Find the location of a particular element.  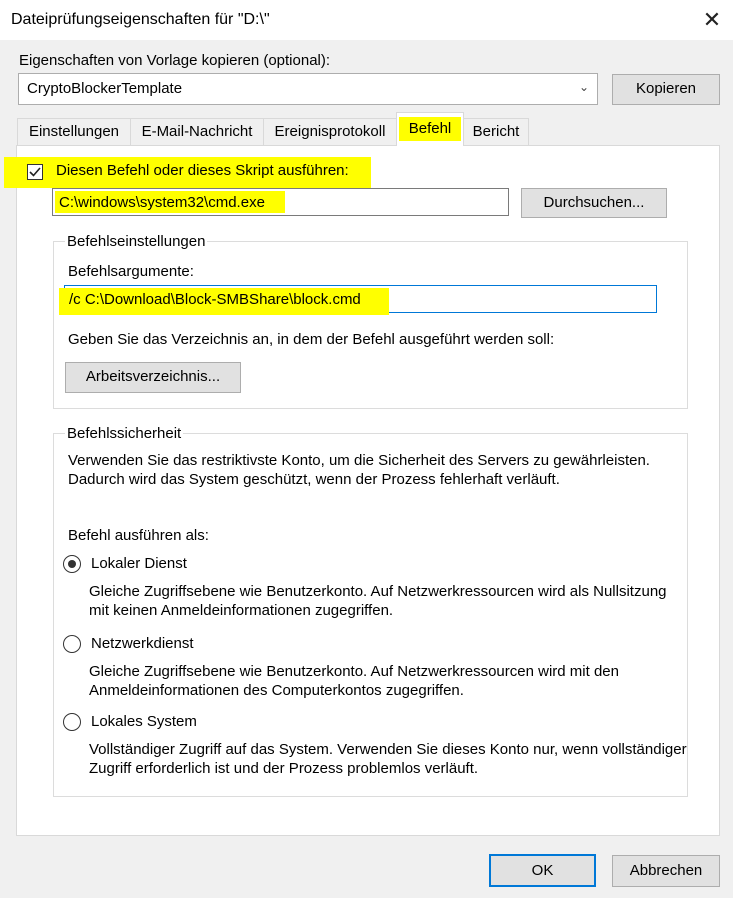

copy-button: Kopieren is located at coordinates (666, 89).